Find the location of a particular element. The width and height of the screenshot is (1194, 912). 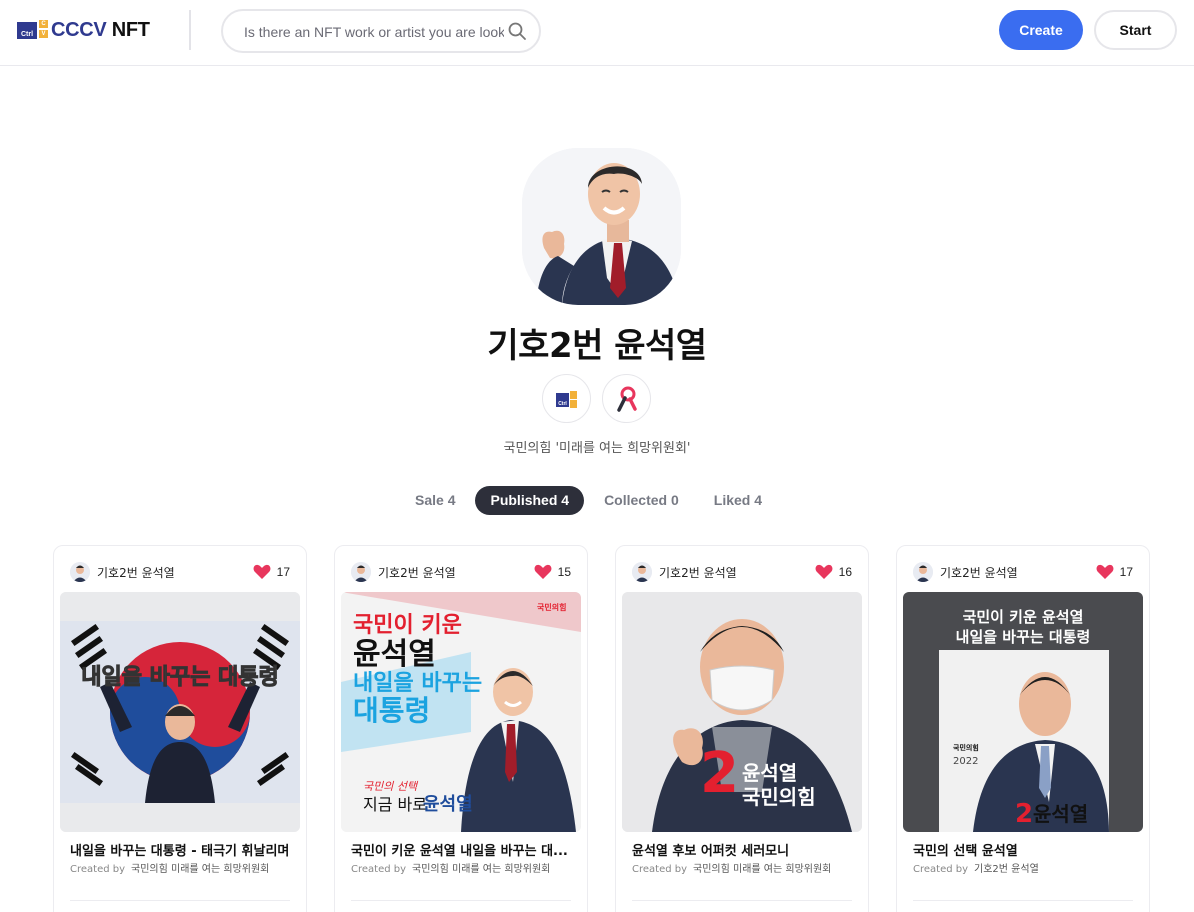

art-line2: 윤석열 is located at coordinates (394, 654).